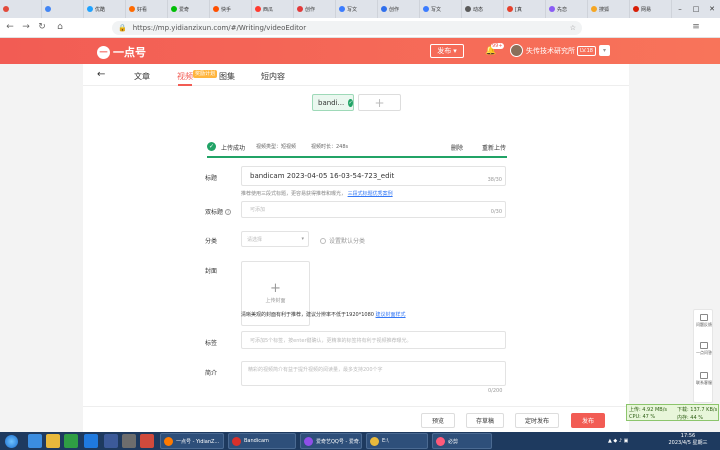  Describe the element at coordinates (516, 50) in the screenshot. I see `avatar` at that location.